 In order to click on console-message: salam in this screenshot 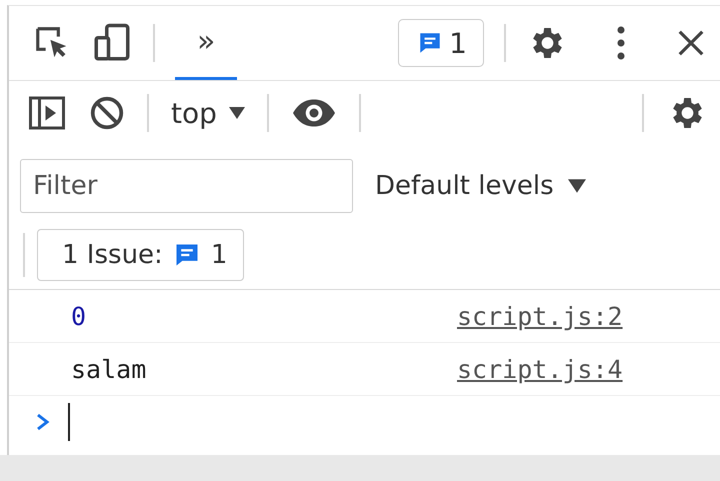, I will do `click(109, 369)`.